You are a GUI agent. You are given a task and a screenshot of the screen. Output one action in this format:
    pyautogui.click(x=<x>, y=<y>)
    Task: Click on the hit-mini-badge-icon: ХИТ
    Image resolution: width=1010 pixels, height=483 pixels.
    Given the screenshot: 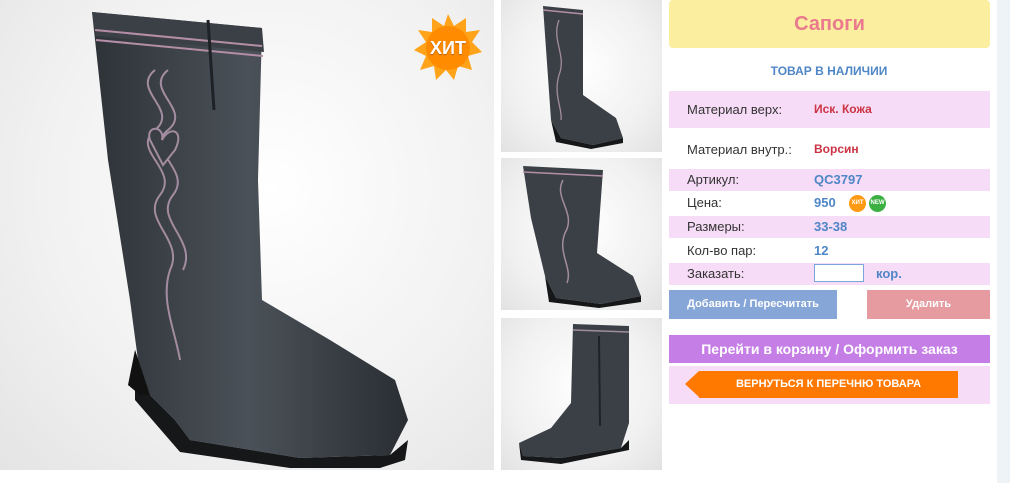 What is the action you would take?
    pyautogui.click(x=857, y=203)
    